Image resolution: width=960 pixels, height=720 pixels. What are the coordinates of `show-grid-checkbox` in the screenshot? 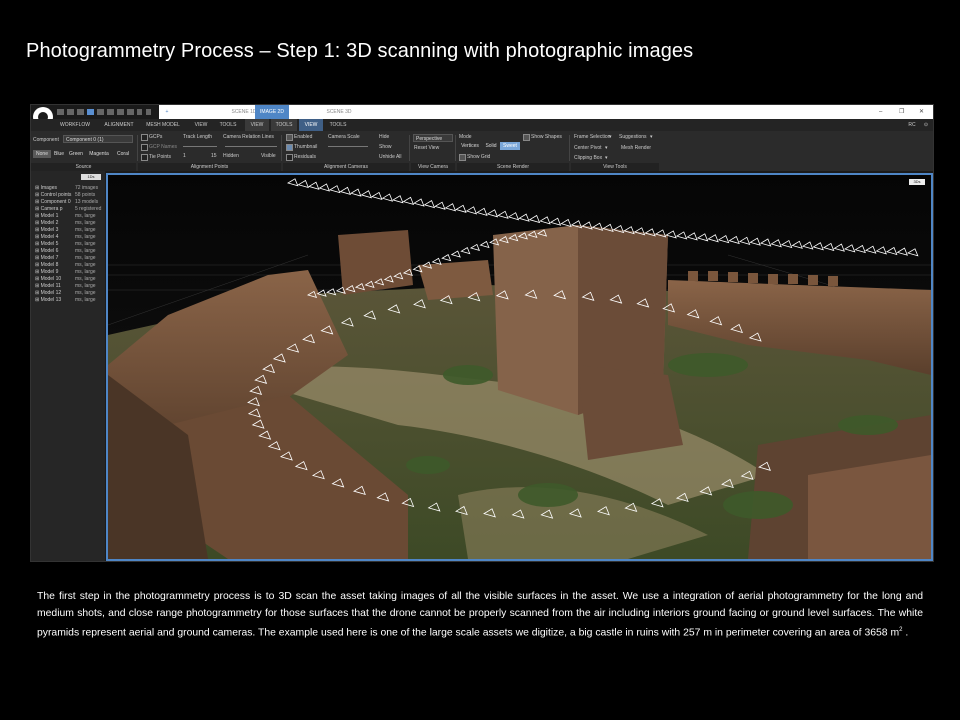 It's located at (462, 157).